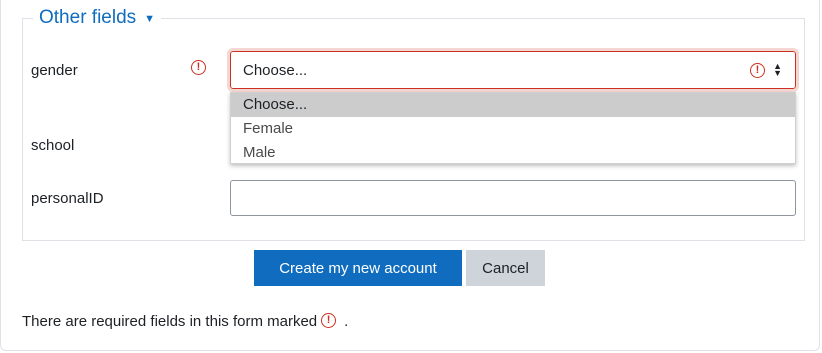 This screenshot has height=353, width=822. Describe the element at coordinates (757, 70) in the screenshot. I see `error-icon: !` at that location.